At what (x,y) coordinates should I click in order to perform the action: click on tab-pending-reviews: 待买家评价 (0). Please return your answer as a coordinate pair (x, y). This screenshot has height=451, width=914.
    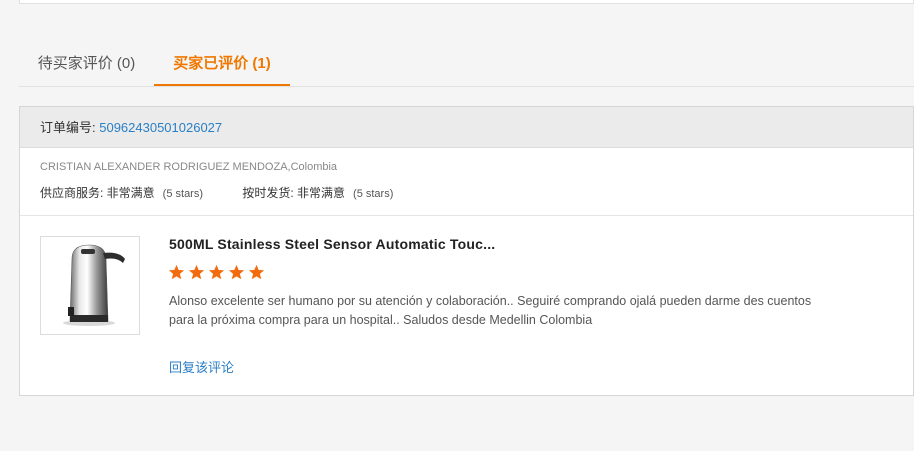
    Looking at the image, I should click on (86, 63).